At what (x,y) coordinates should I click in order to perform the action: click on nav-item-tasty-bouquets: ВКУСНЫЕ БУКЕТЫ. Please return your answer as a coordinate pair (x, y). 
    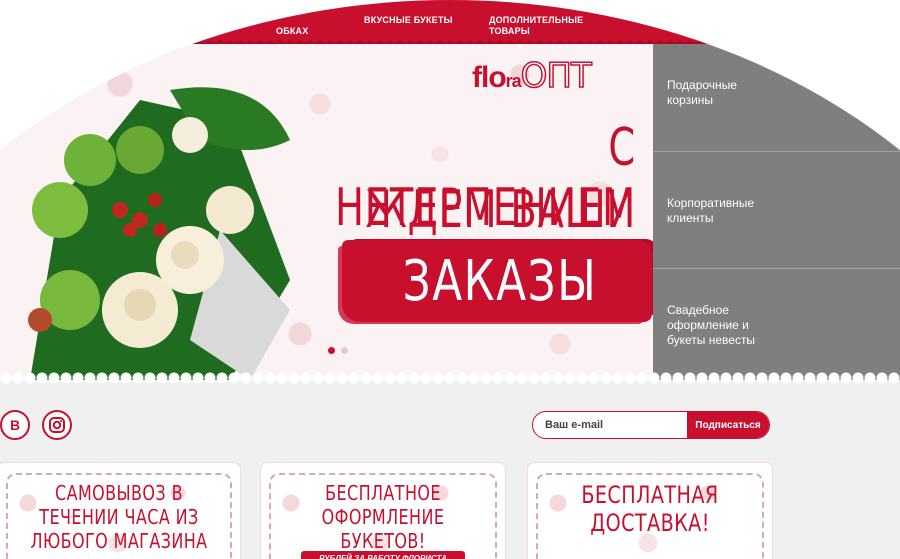
    Looking at the image, I should click on (408, 20).